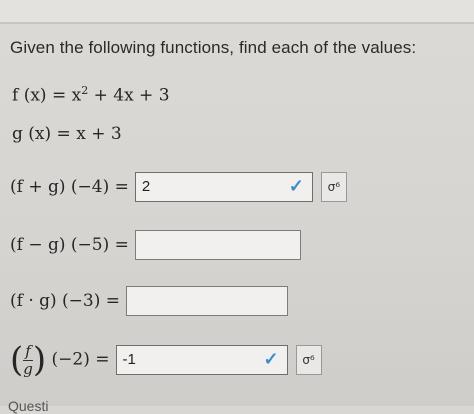 This screenshot has width=474, height=414. Describe the element at coordinates (28, 351) in the screenshot. I see `fraction-numerator: f` at that location.